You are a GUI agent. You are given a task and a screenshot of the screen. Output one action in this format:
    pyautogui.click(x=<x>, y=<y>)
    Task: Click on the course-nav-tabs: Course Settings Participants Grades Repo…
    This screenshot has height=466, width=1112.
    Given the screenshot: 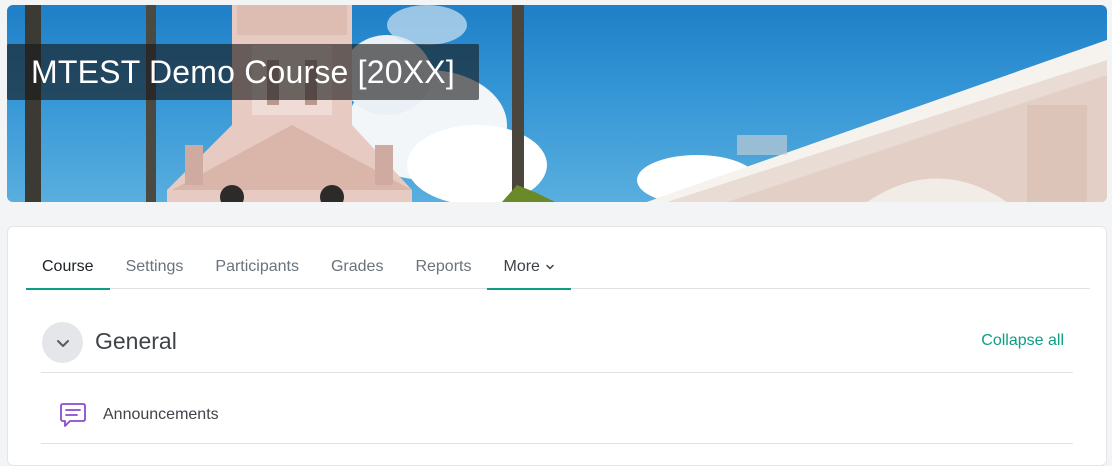 What is the action you would take?
    pyautogui.click(x=558, y=267)
    